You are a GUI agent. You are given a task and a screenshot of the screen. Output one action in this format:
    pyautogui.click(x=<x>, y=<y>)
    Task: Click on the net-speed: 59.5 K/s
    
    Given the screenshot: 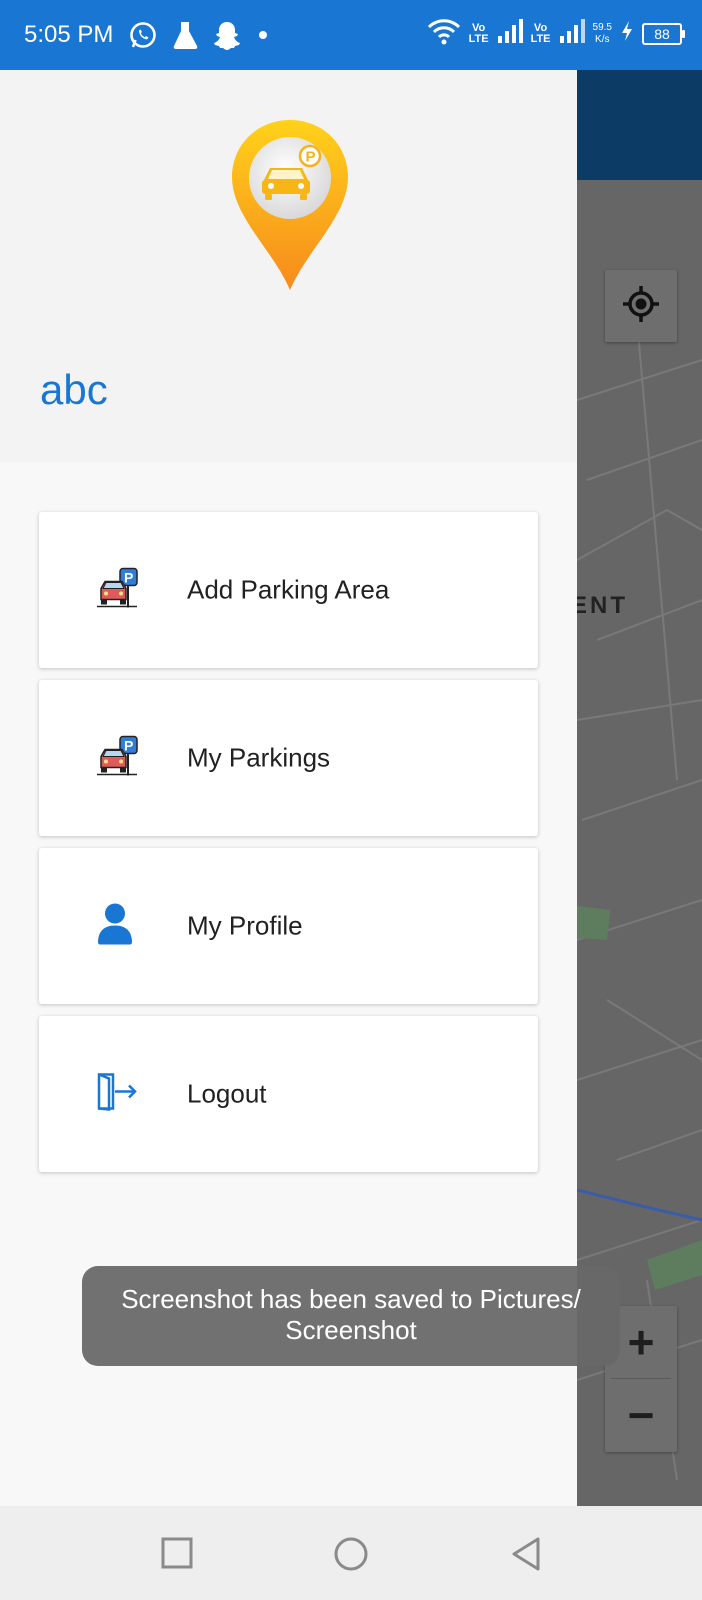 What is the action you would take?
    pyautogui.click(x=602, y=34)
    